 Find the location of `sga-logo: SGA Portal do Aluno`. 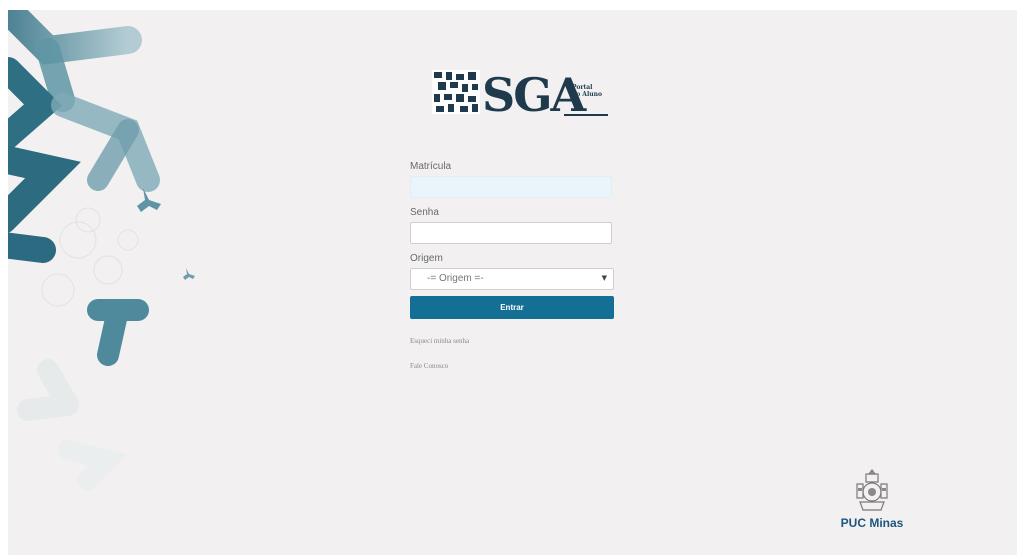

sga-logo: SGA Portal do Aluno is located at coordinates (522, 98).